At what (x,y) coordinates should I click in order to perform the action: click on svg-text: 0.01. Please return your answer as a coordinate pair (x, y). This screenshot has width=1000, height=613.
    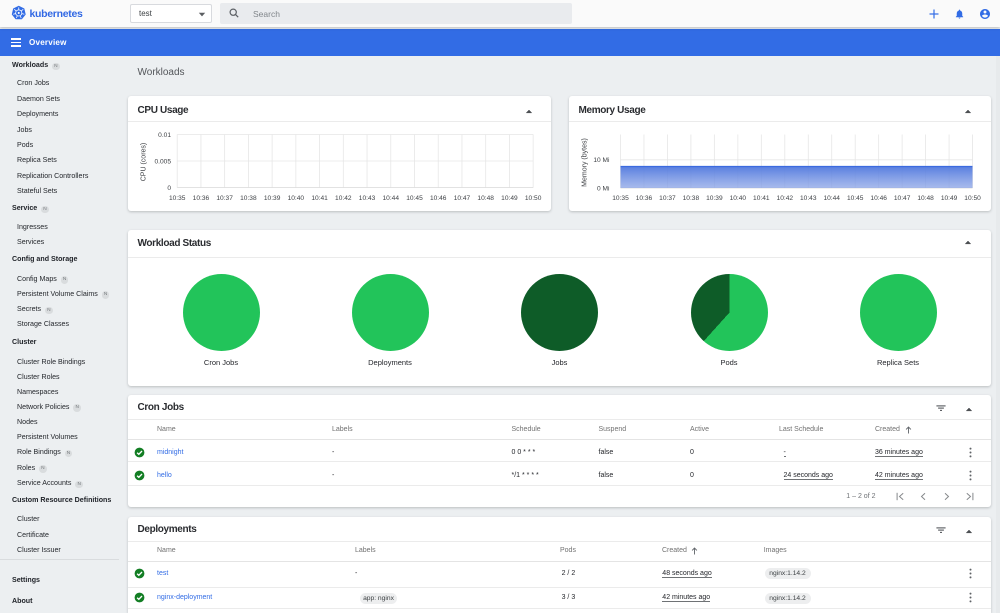
    Looking at the image, I should click on (164, 135).